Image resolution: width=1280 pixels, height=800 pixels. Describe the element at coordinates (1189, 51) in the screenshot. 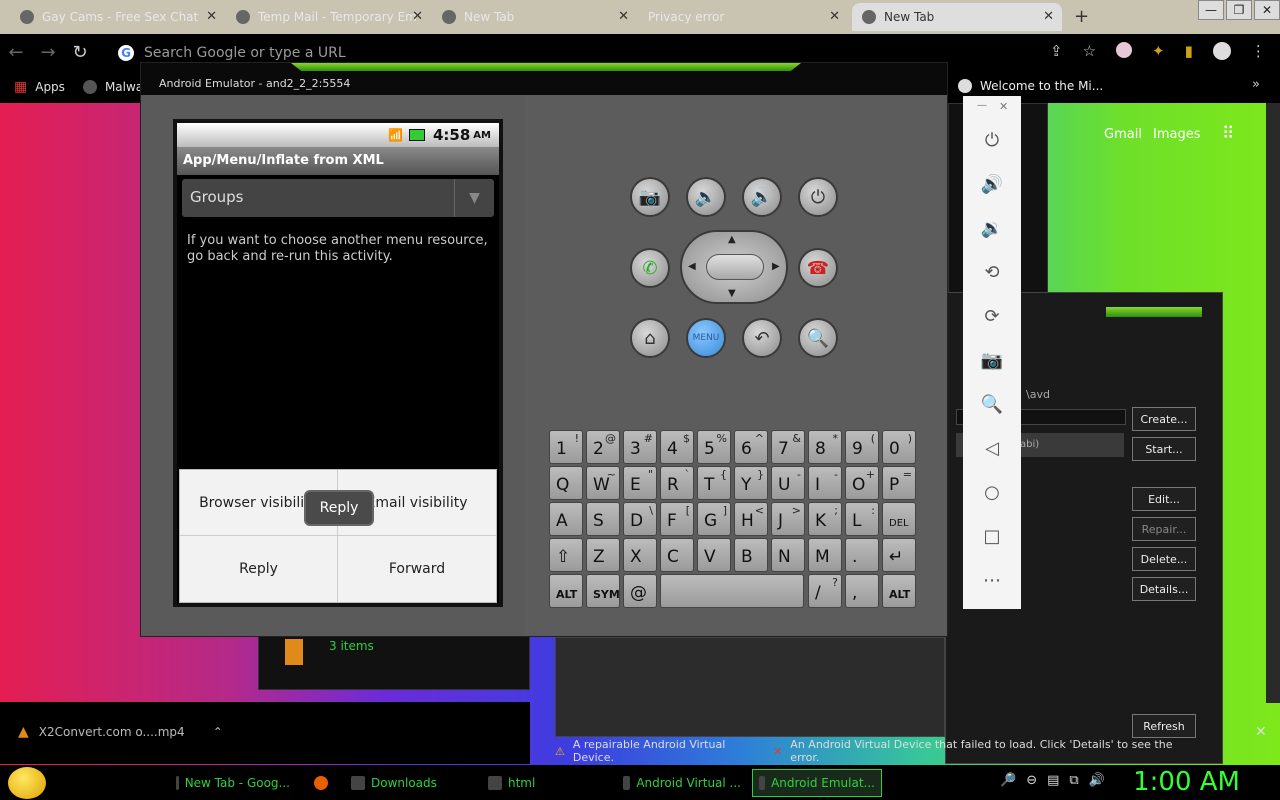

I see `sidepanel-icon: ▮` at that location.